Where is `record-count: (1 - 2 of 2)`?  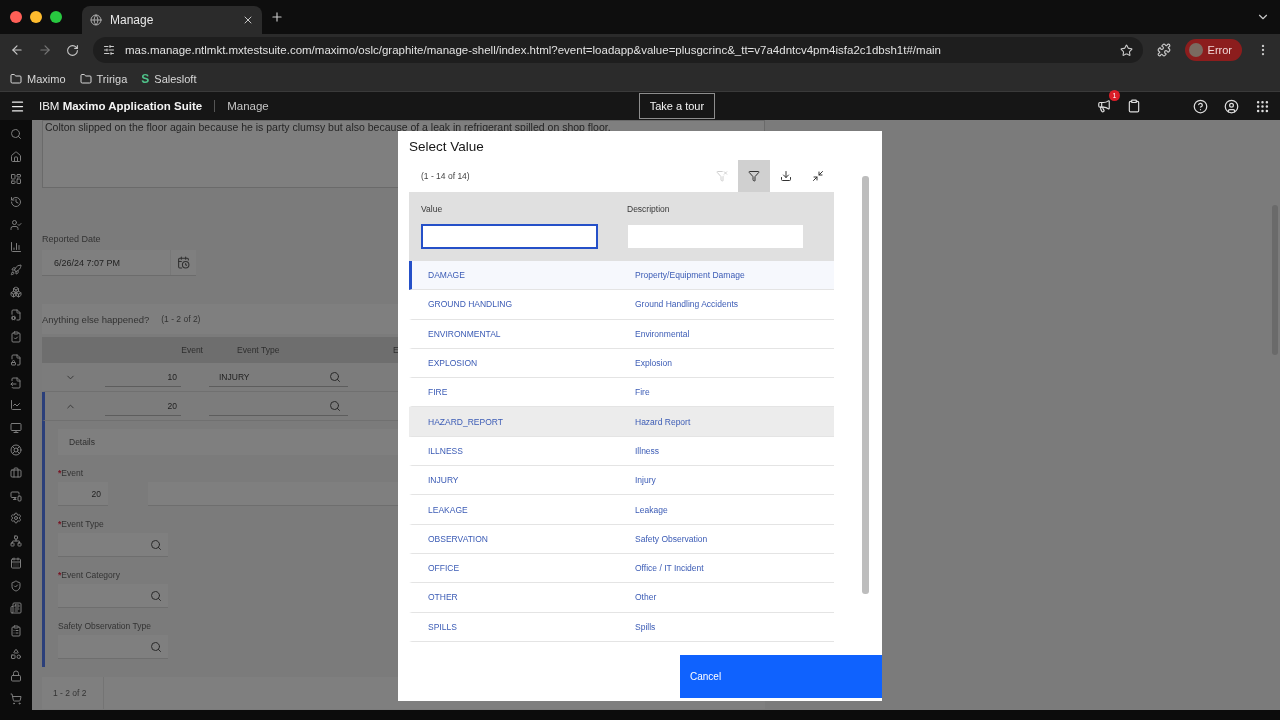
record-count: (1 - 2 of 2) is located at coordinates (181, 319).